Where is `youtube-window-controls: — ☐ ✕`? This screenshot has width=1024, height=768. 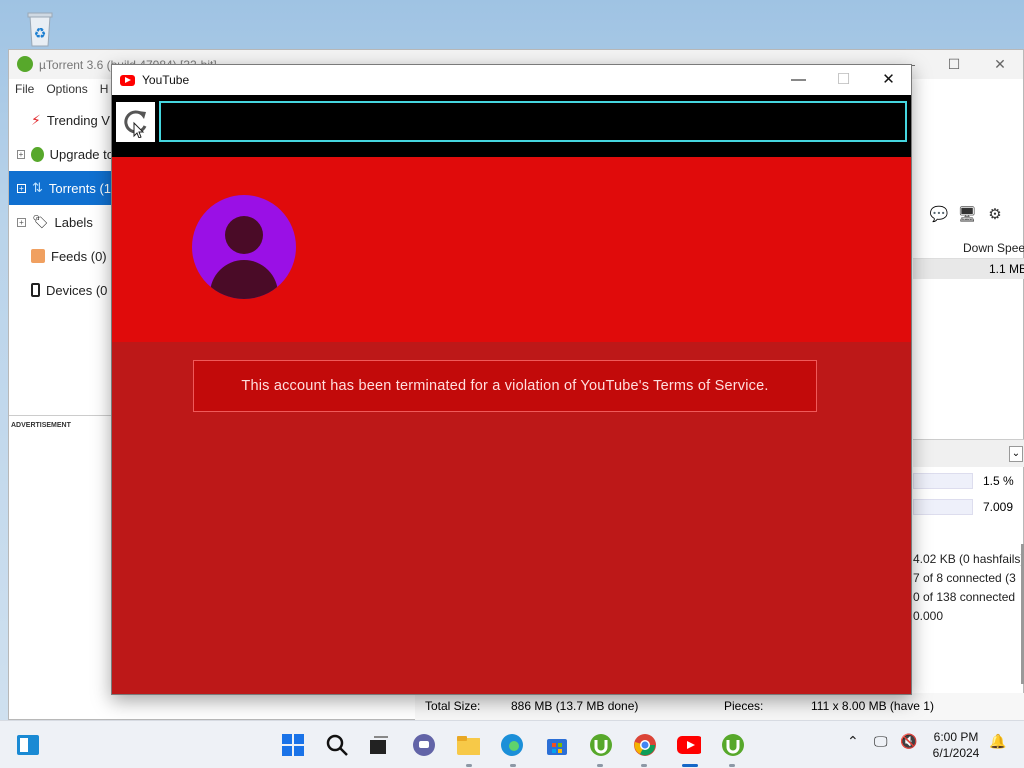 youtube-window-controls: — ☐ ✕ is located at coordinates (843, 80).